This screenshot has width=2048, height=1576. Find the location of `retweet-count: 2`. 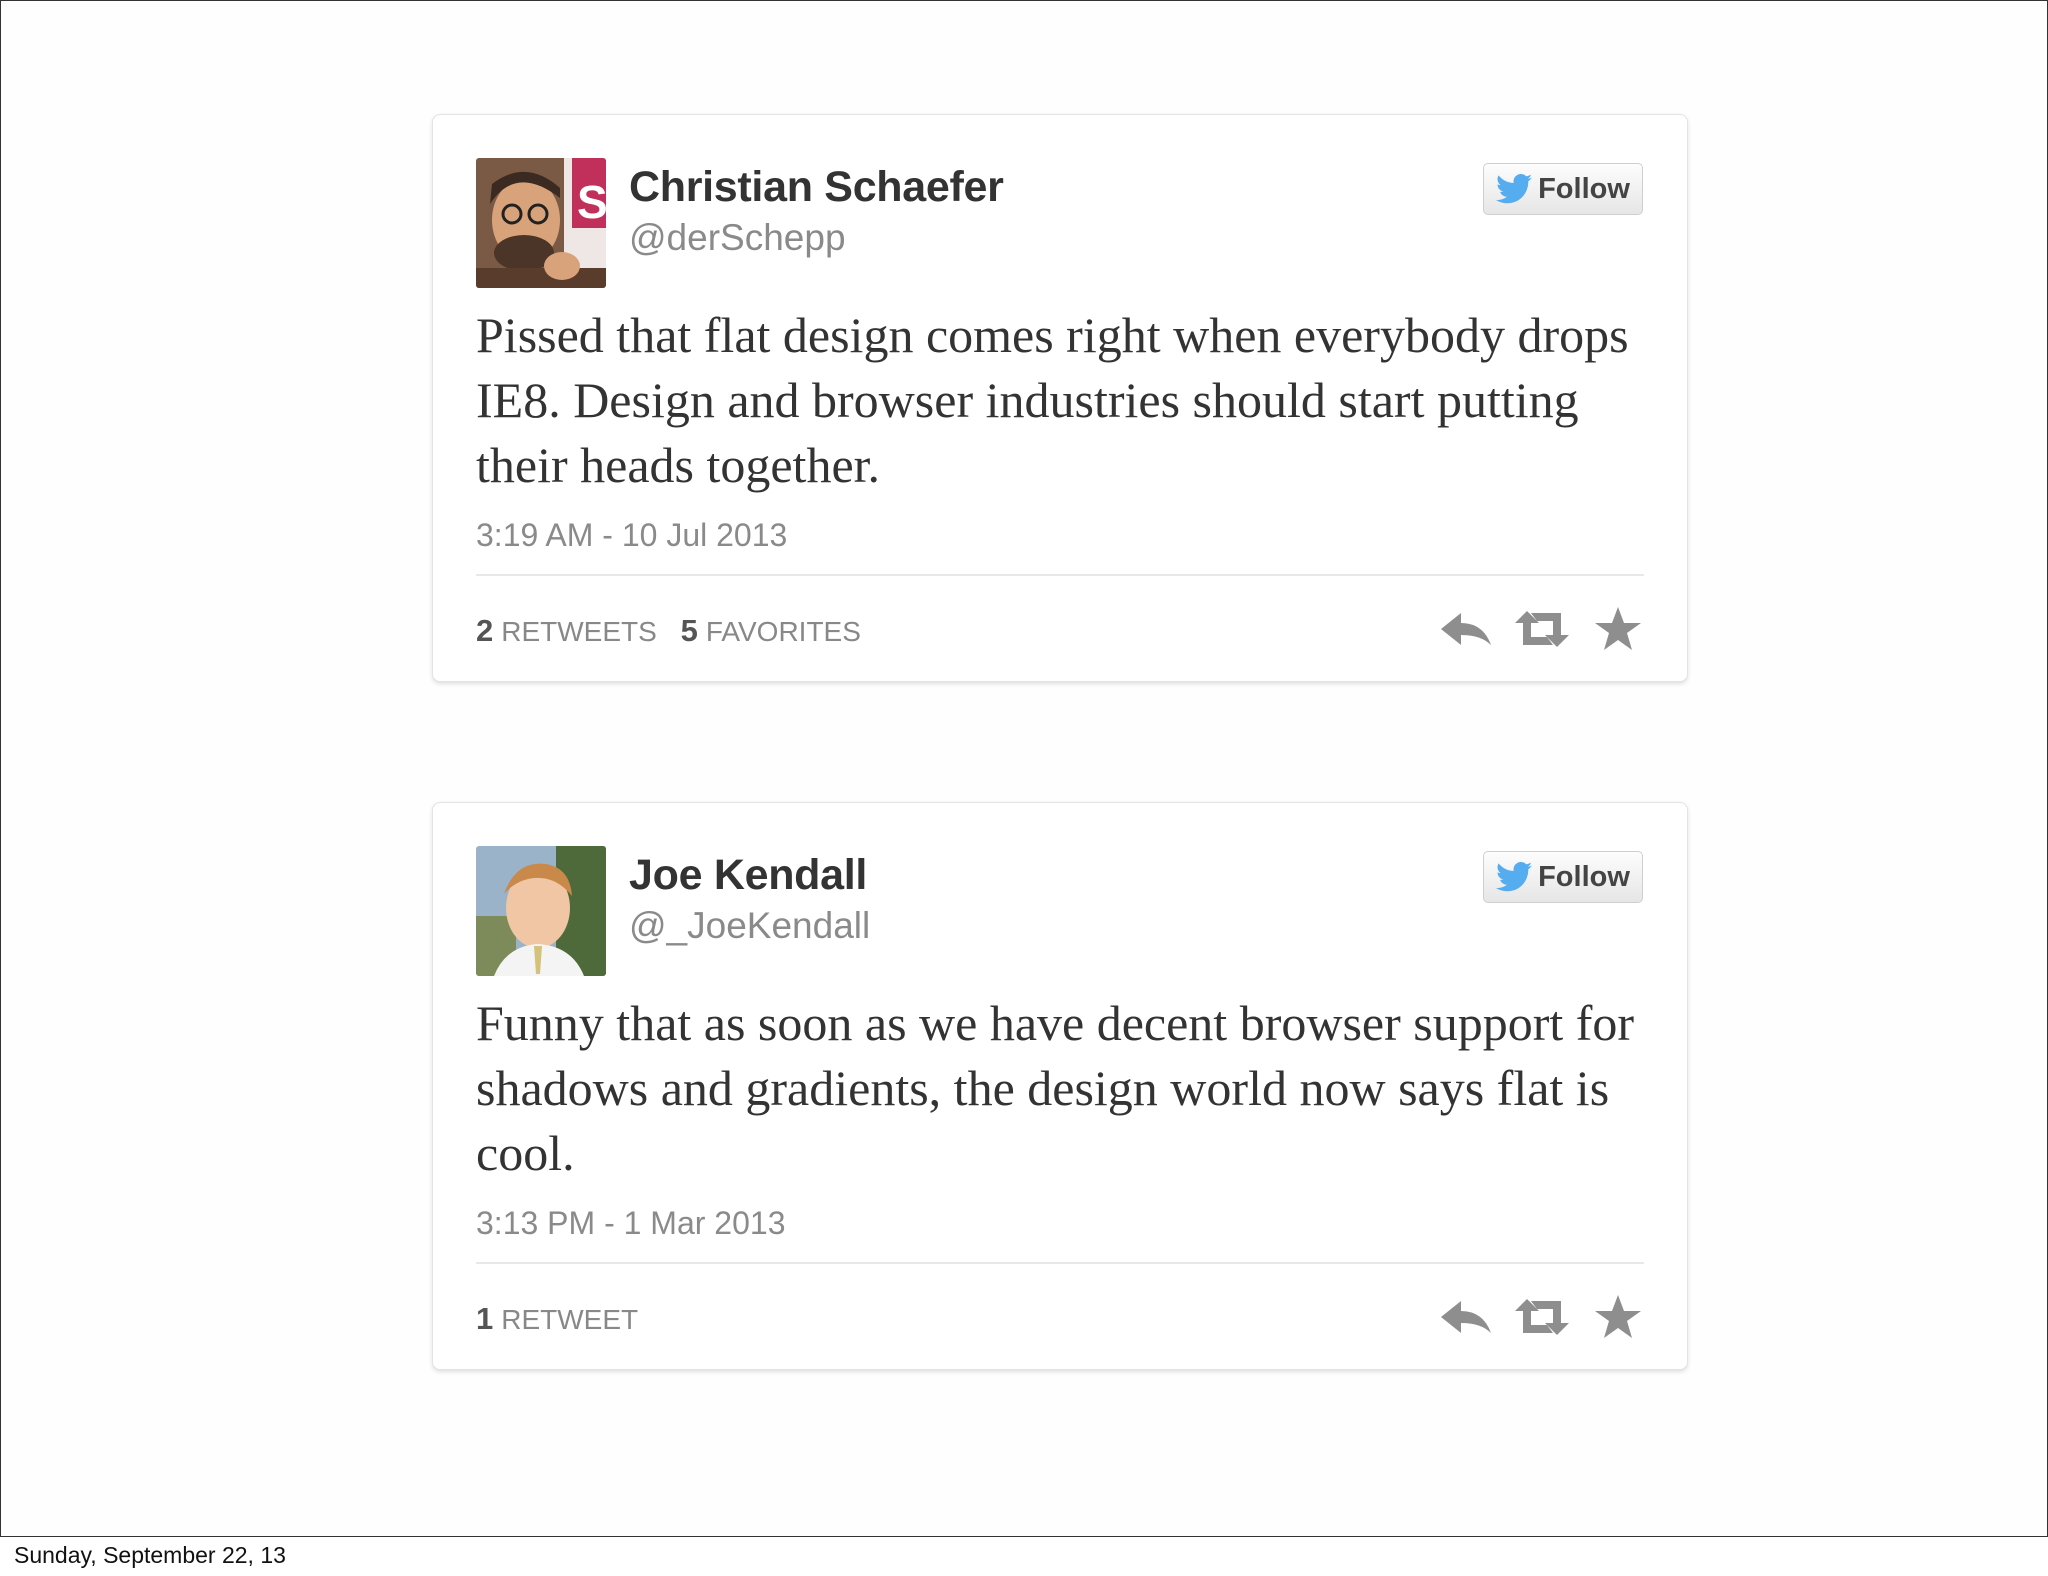

retweet-count: 2 is located at coordinates (484, 630).